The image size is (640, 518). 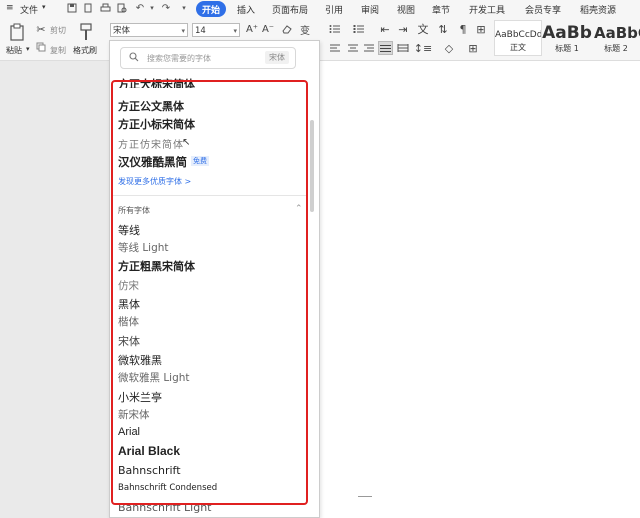 I want to click on paste-button: 粘贴, so click(x=14, y=50).